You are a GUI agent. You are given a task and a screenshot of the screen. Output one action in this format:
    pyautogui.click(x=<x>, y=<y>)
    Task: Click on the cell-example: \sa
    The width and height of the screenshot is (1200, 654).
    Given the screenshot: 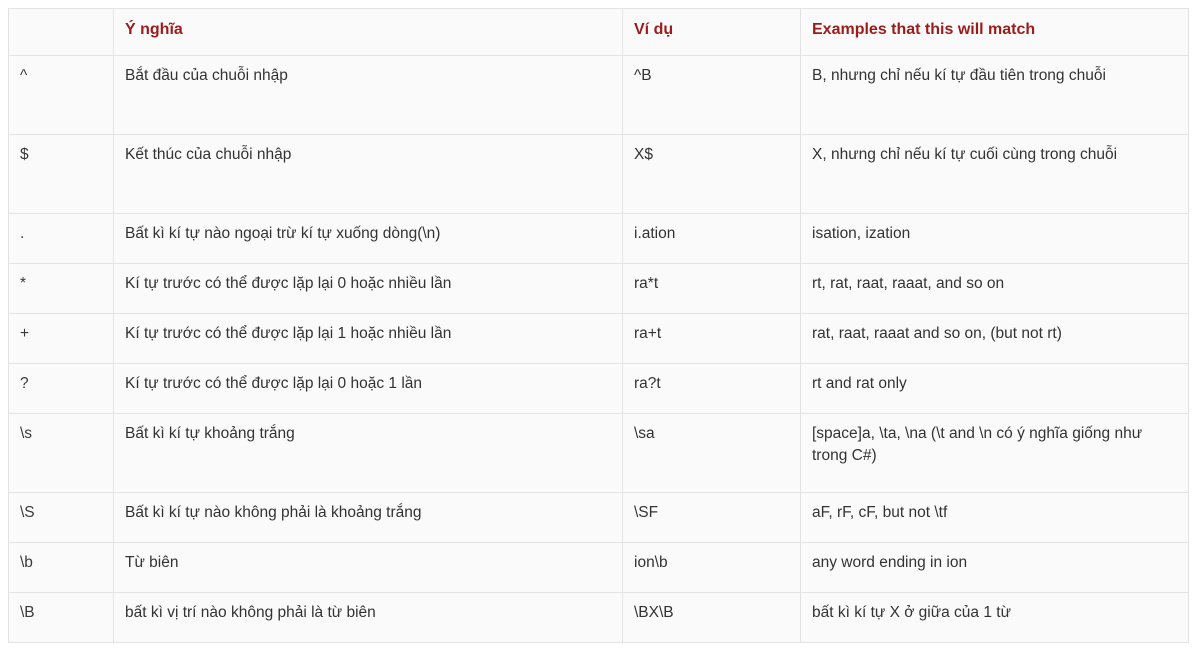 What is the action you would take?
    pyautogui.click(x=711, y=453)
    